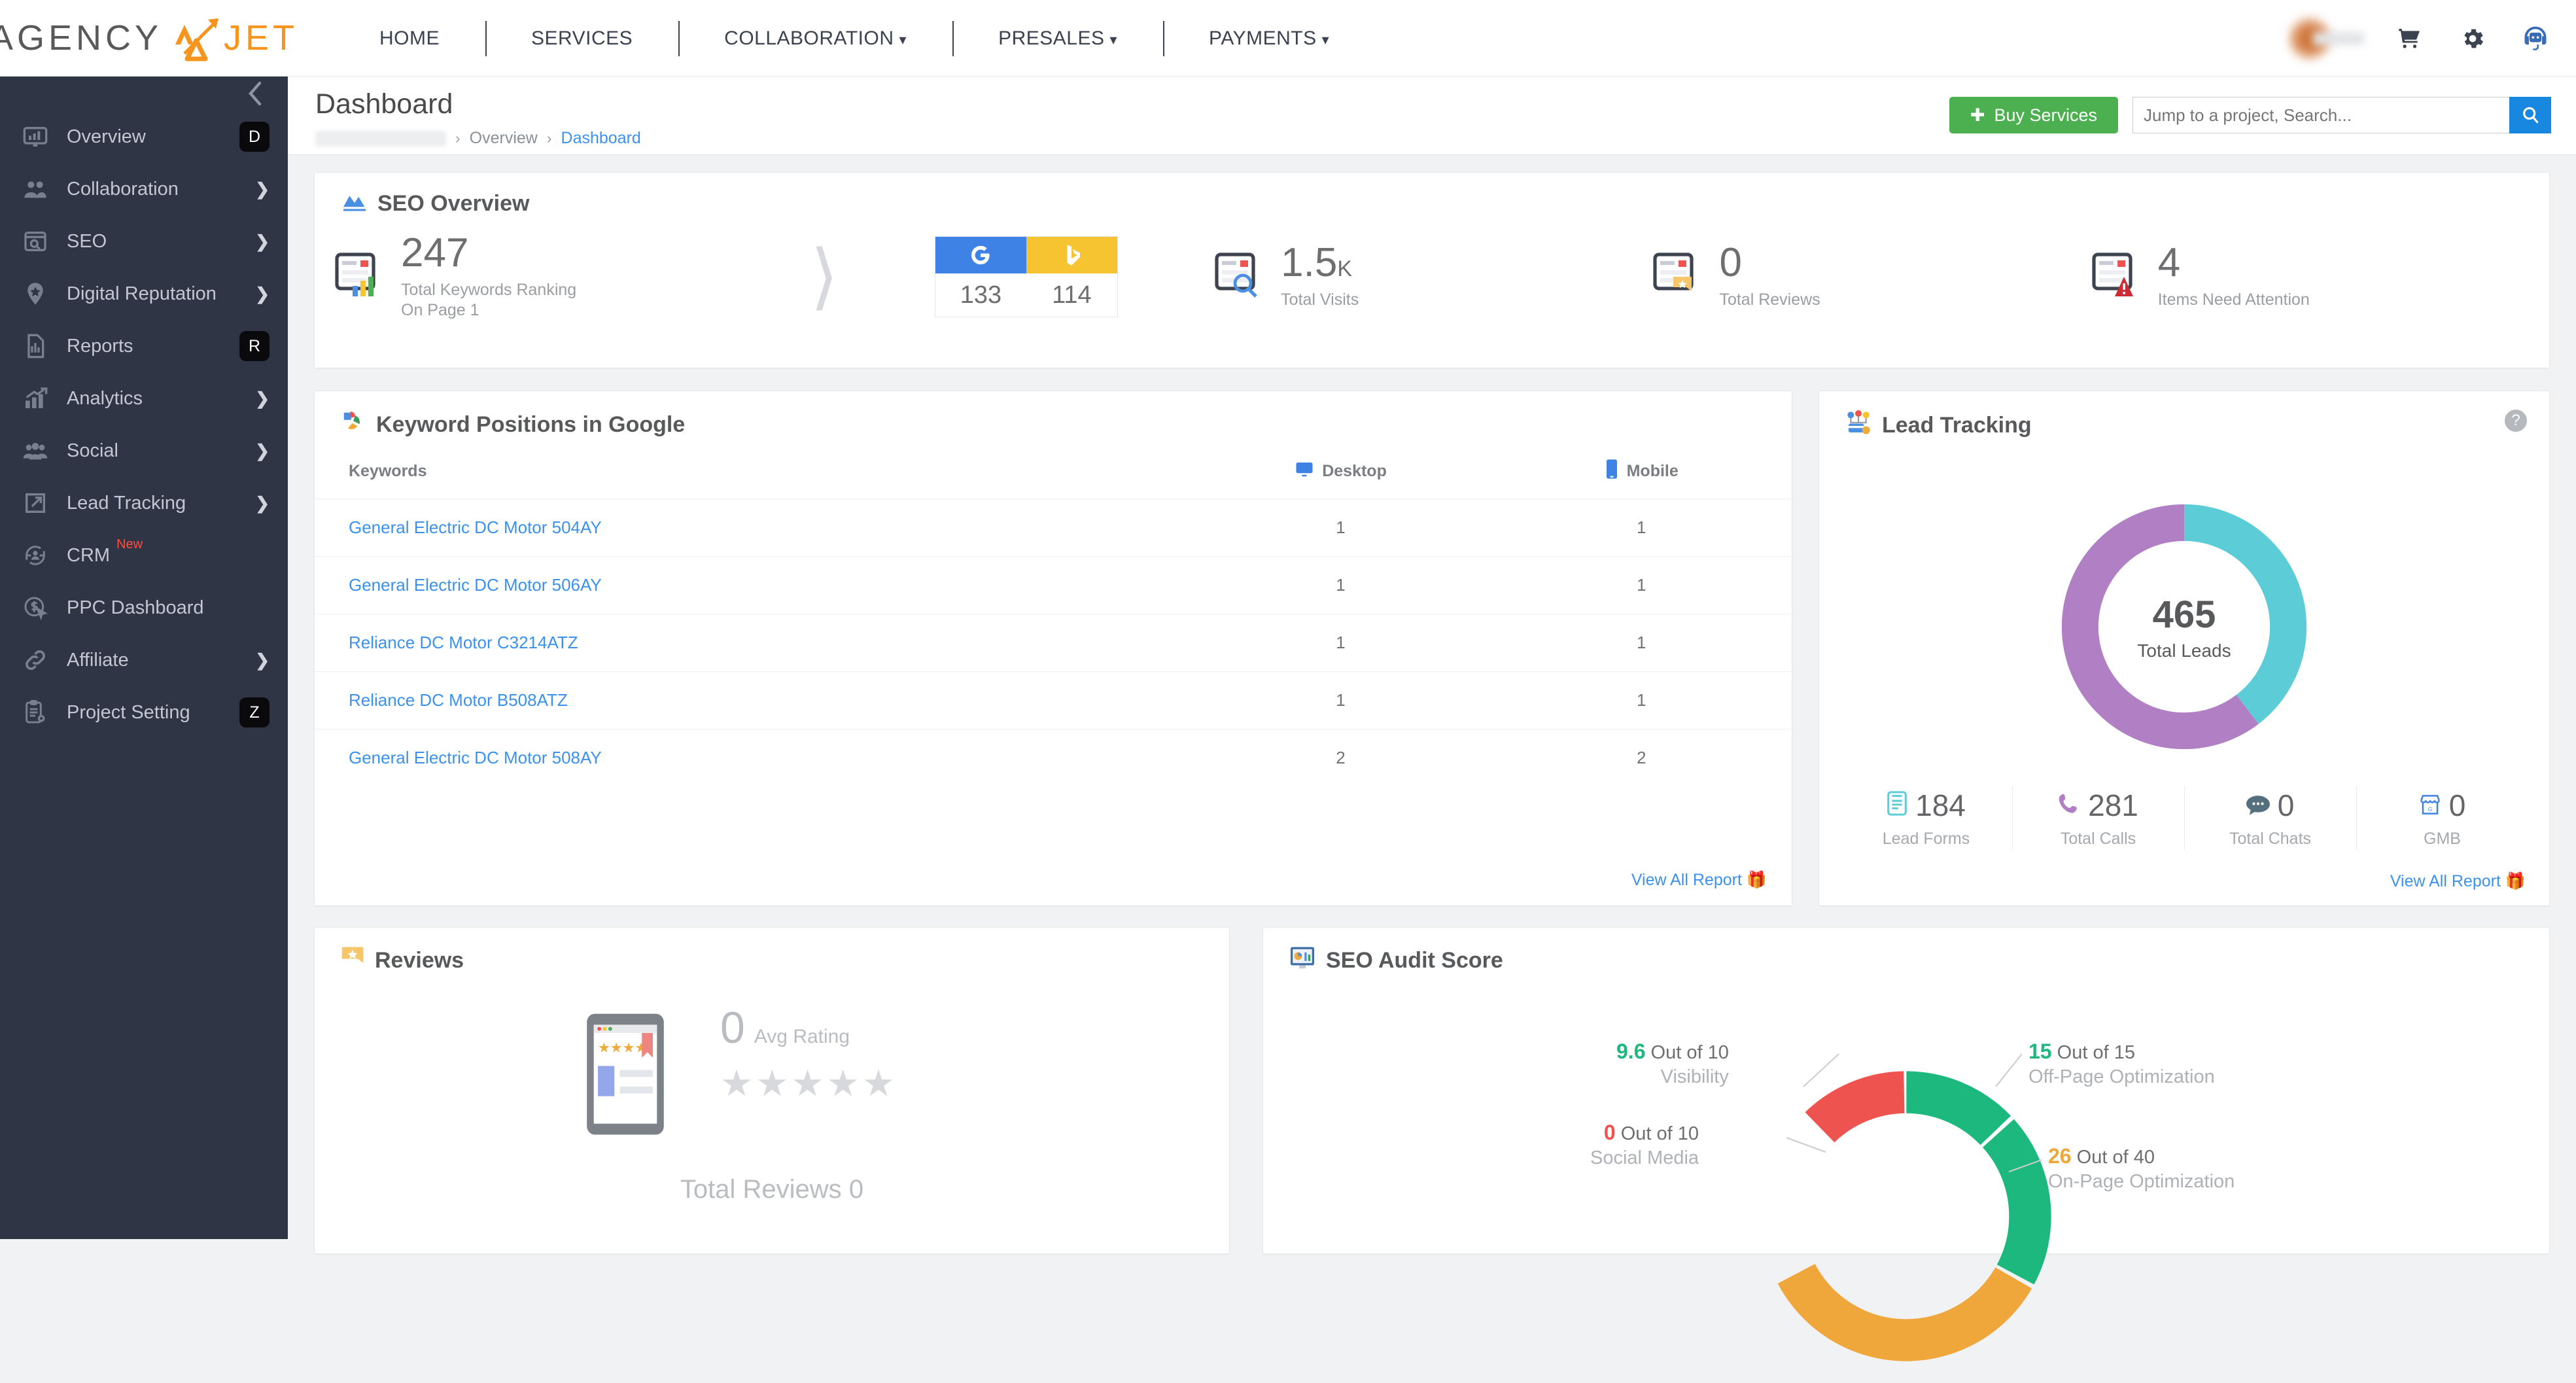 This screenshot has width=2576, height=1383. What do you see at coordinates (2516, 421) in the screenshot?
I see `question-mark-icon: ?` at bounding box center [2516, 421].